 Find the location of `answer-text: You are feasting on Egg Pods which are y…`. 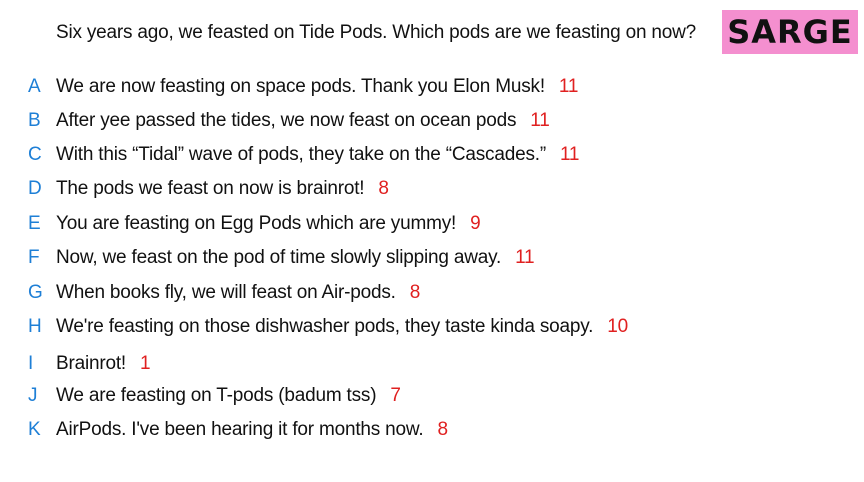

answer-text: You are feasting on Egg Pods which are y… is located at coordinates (256, 223).